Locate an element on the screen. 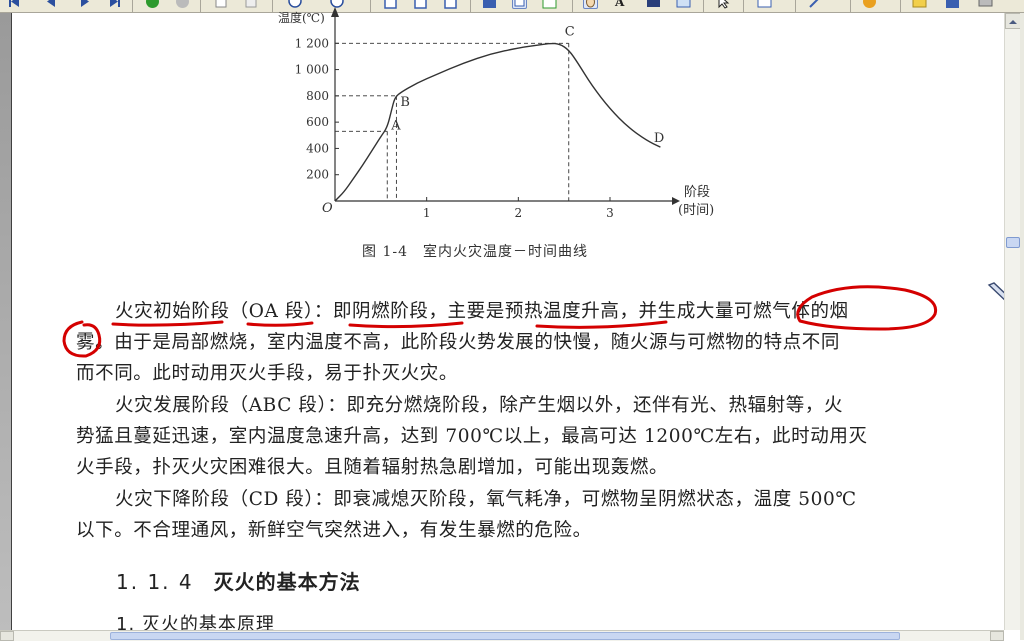 The image size is (1024, 641). page-left-border is located at coordinates (11, 321).